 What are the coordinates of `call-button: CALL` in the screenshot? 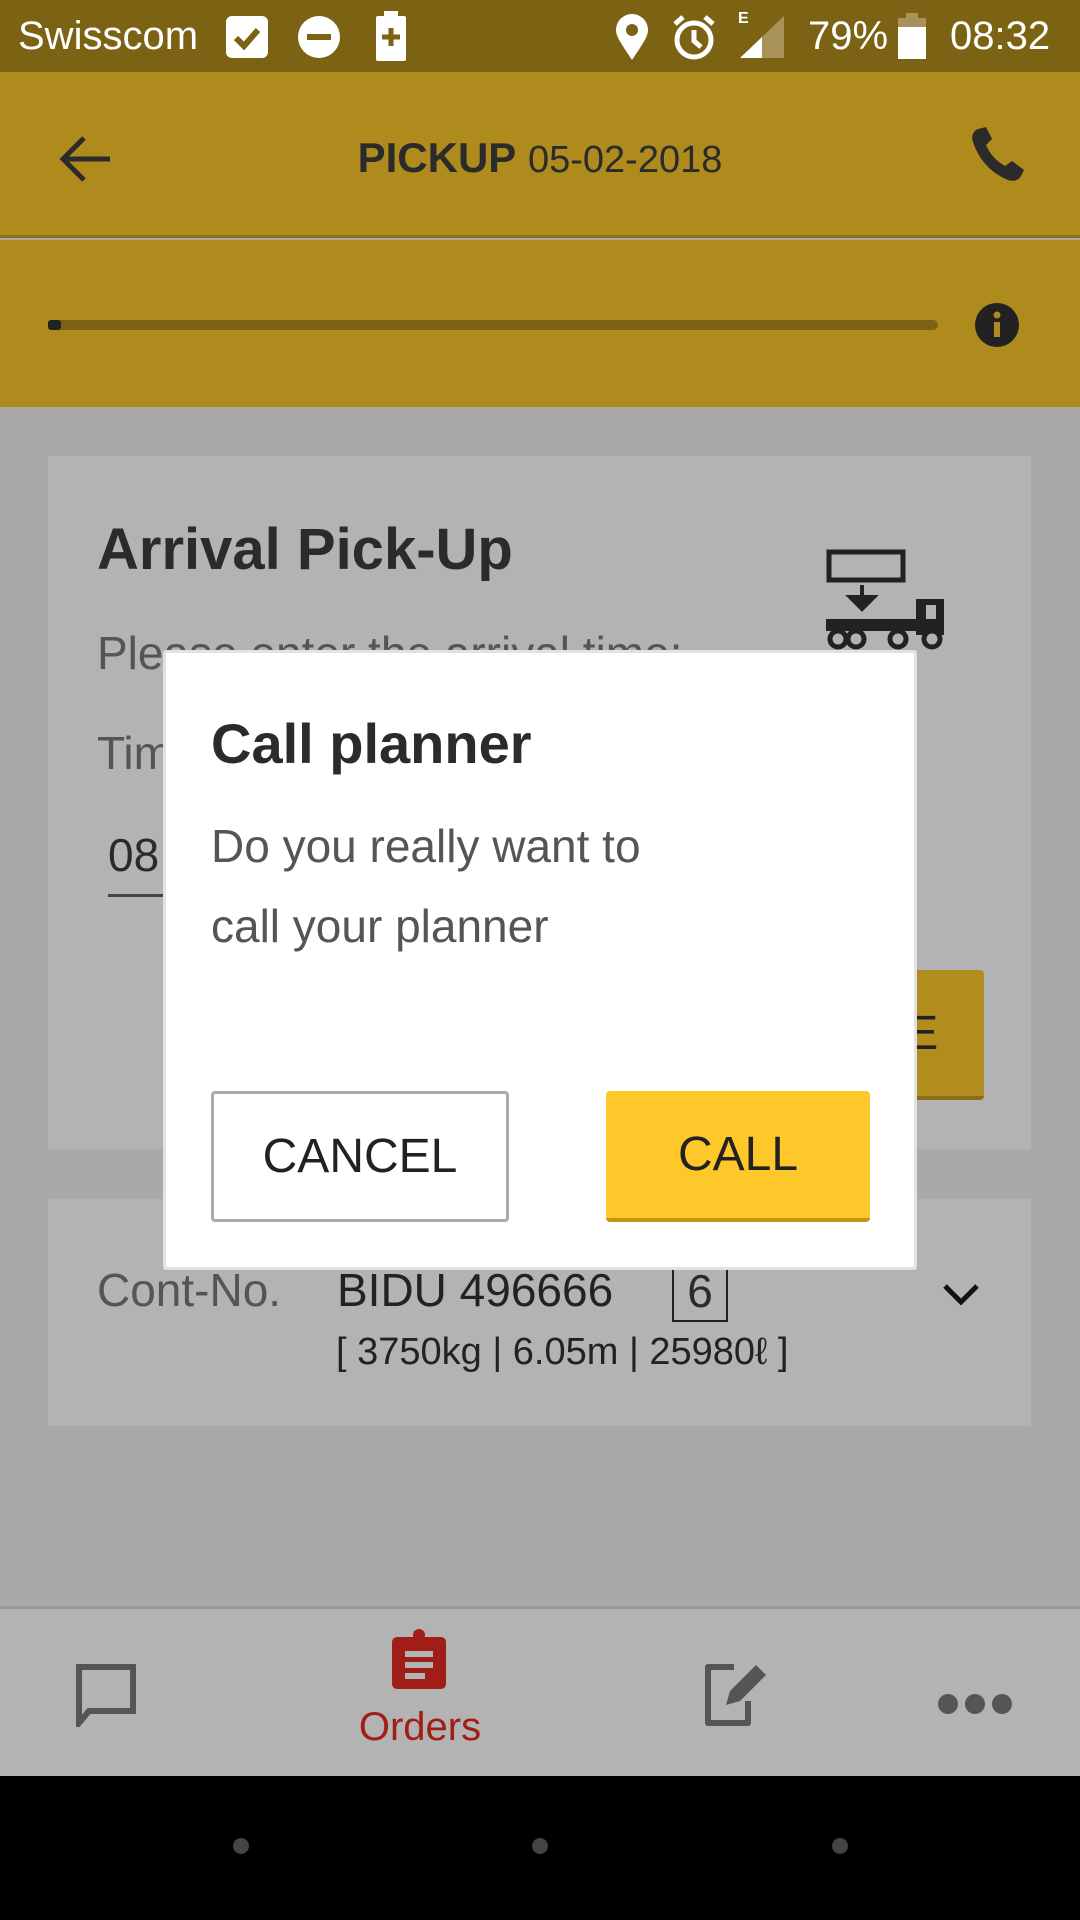 It's located at (738, 1156).